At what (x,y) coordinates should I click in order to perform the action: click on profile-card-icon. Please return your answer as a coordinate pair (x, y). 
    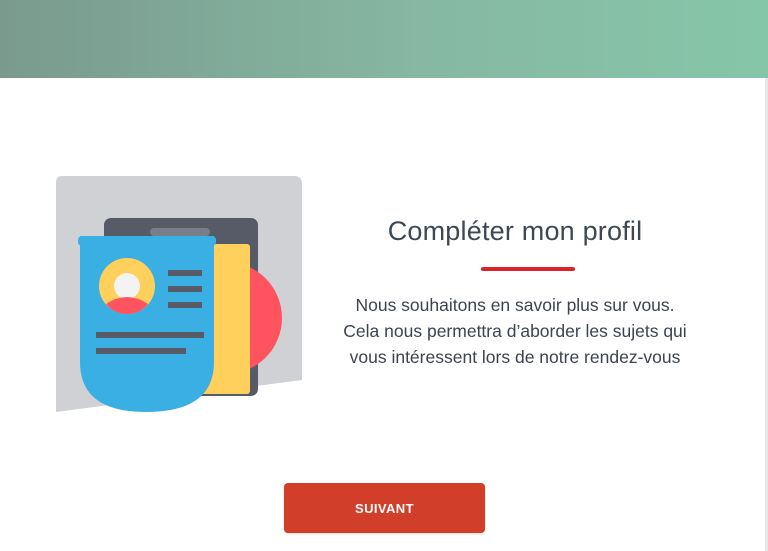
    Looking at the image, I should click on (179, 294).